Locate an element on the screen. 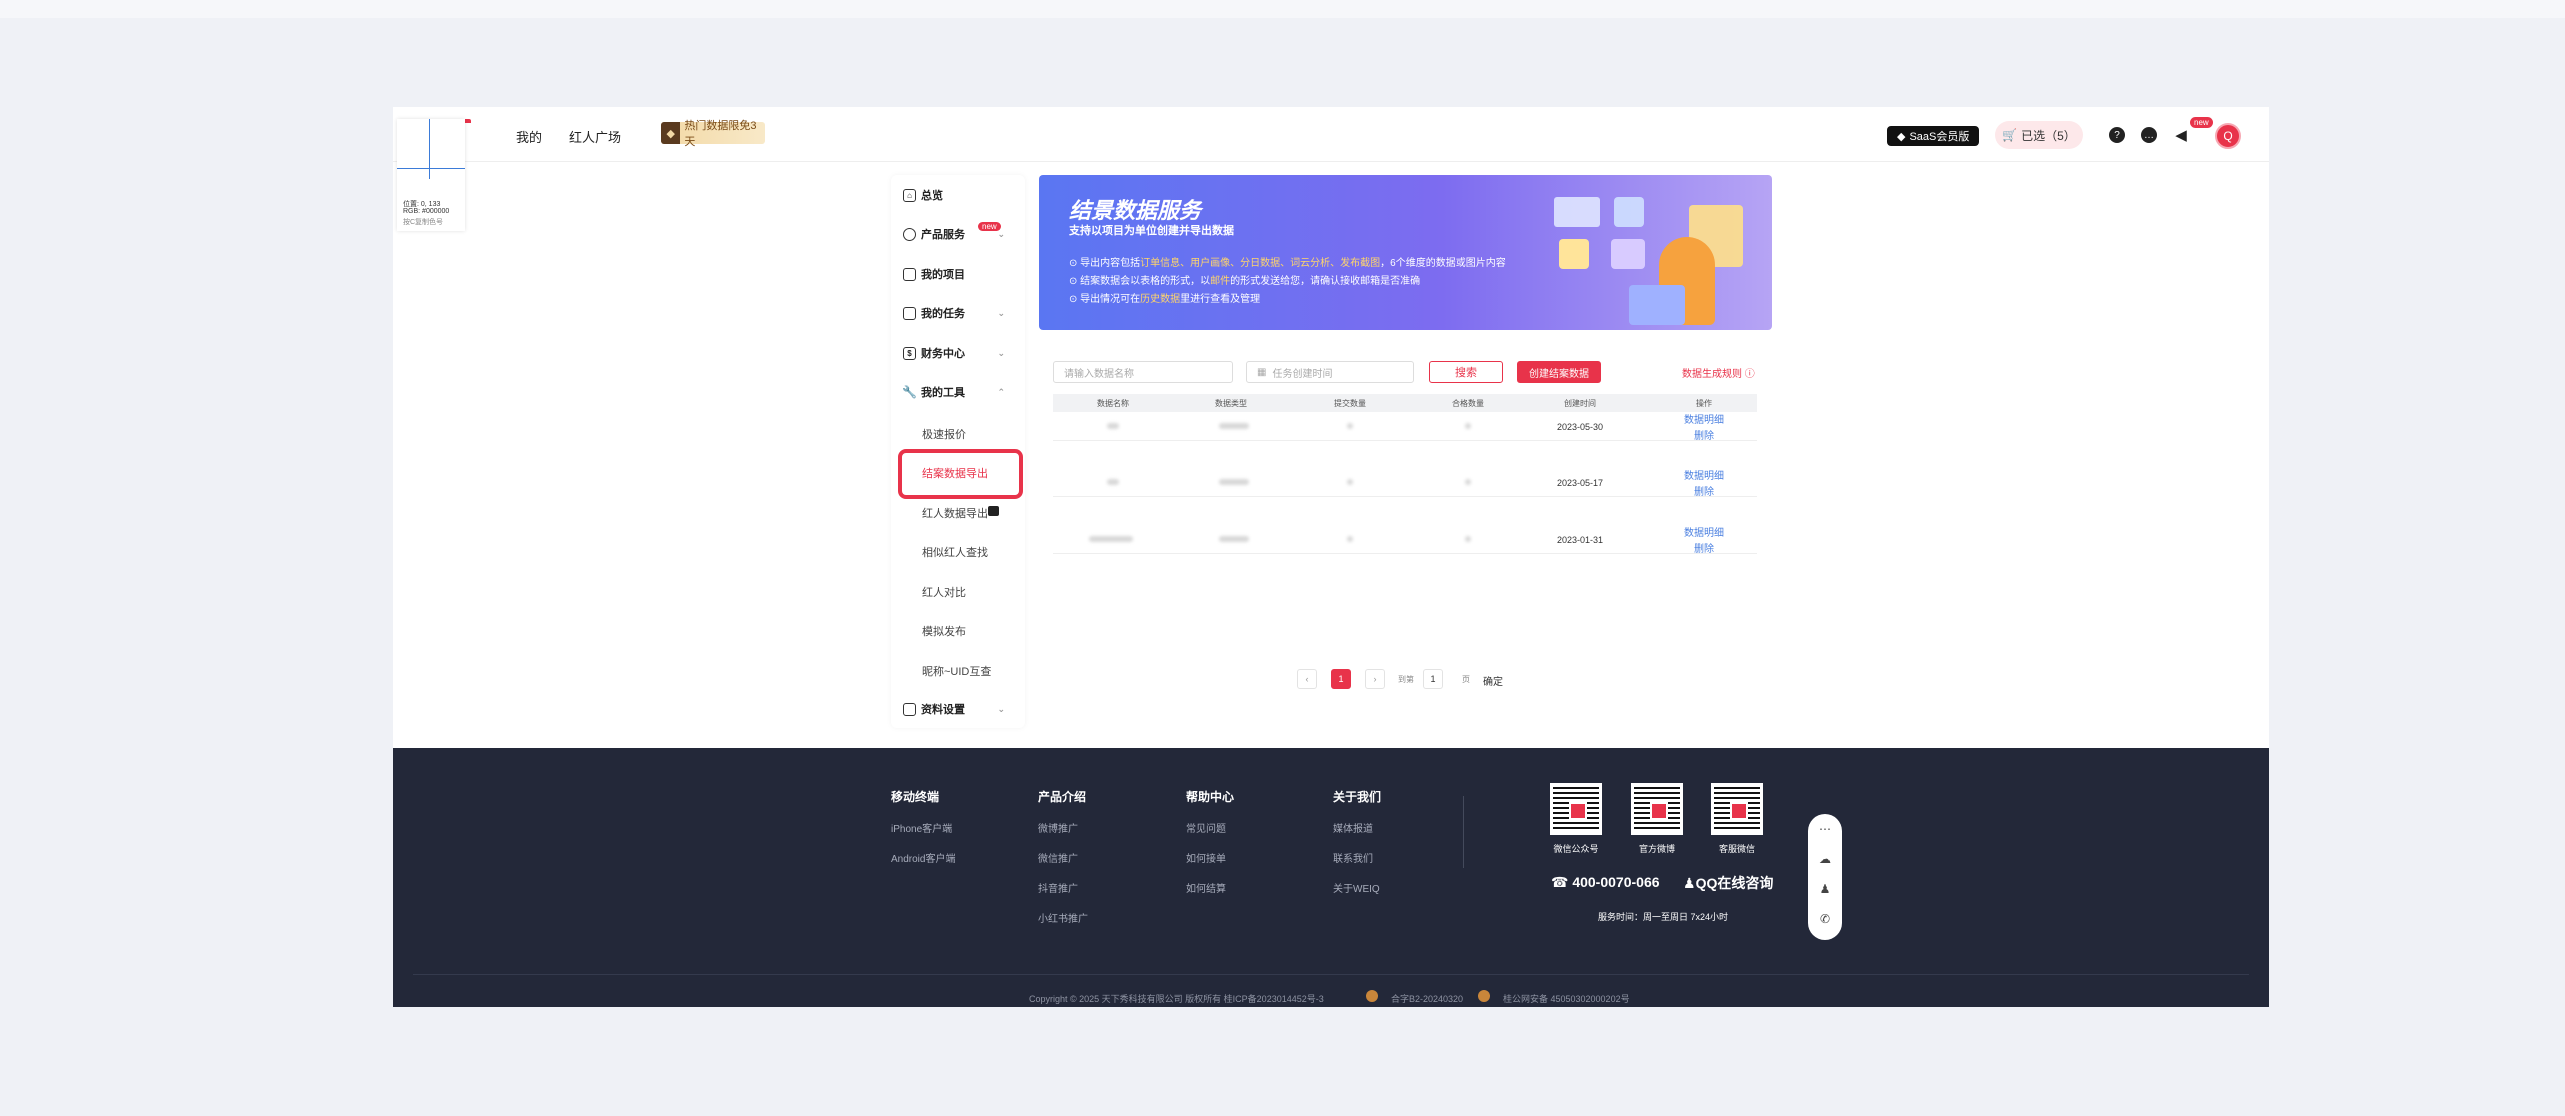  search-button: 搜索 is located at coordinates (1466, 372).